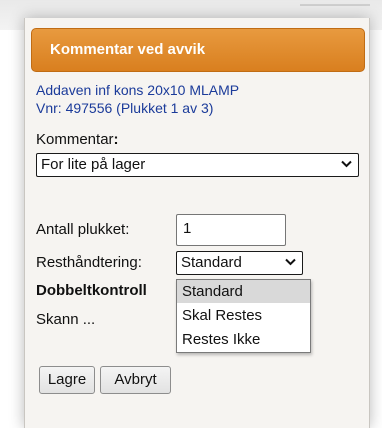 Image resolution: width=382 pixels, height=428 pixels. Describe the element at coordinates (335, 10) in the screenshot. I see `background-ghost-line` at that location.